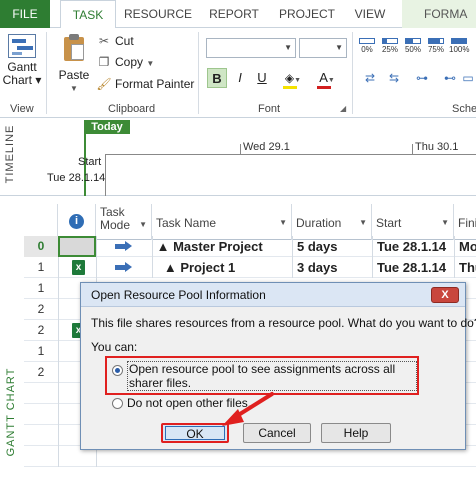 This screenshot has height=480, width=476. I want to click on row-id: 0, so click(41, 246).